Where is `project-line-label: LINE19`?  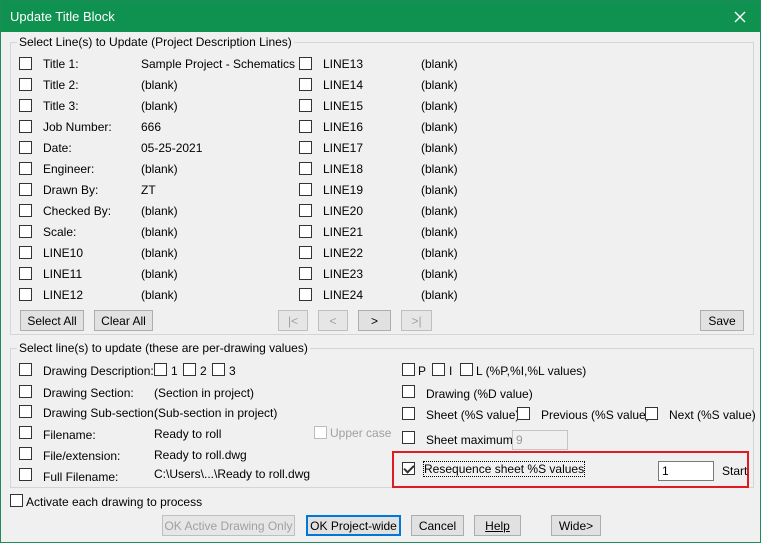 project-line-label: LINE19 is located at coordinates (343, 190).